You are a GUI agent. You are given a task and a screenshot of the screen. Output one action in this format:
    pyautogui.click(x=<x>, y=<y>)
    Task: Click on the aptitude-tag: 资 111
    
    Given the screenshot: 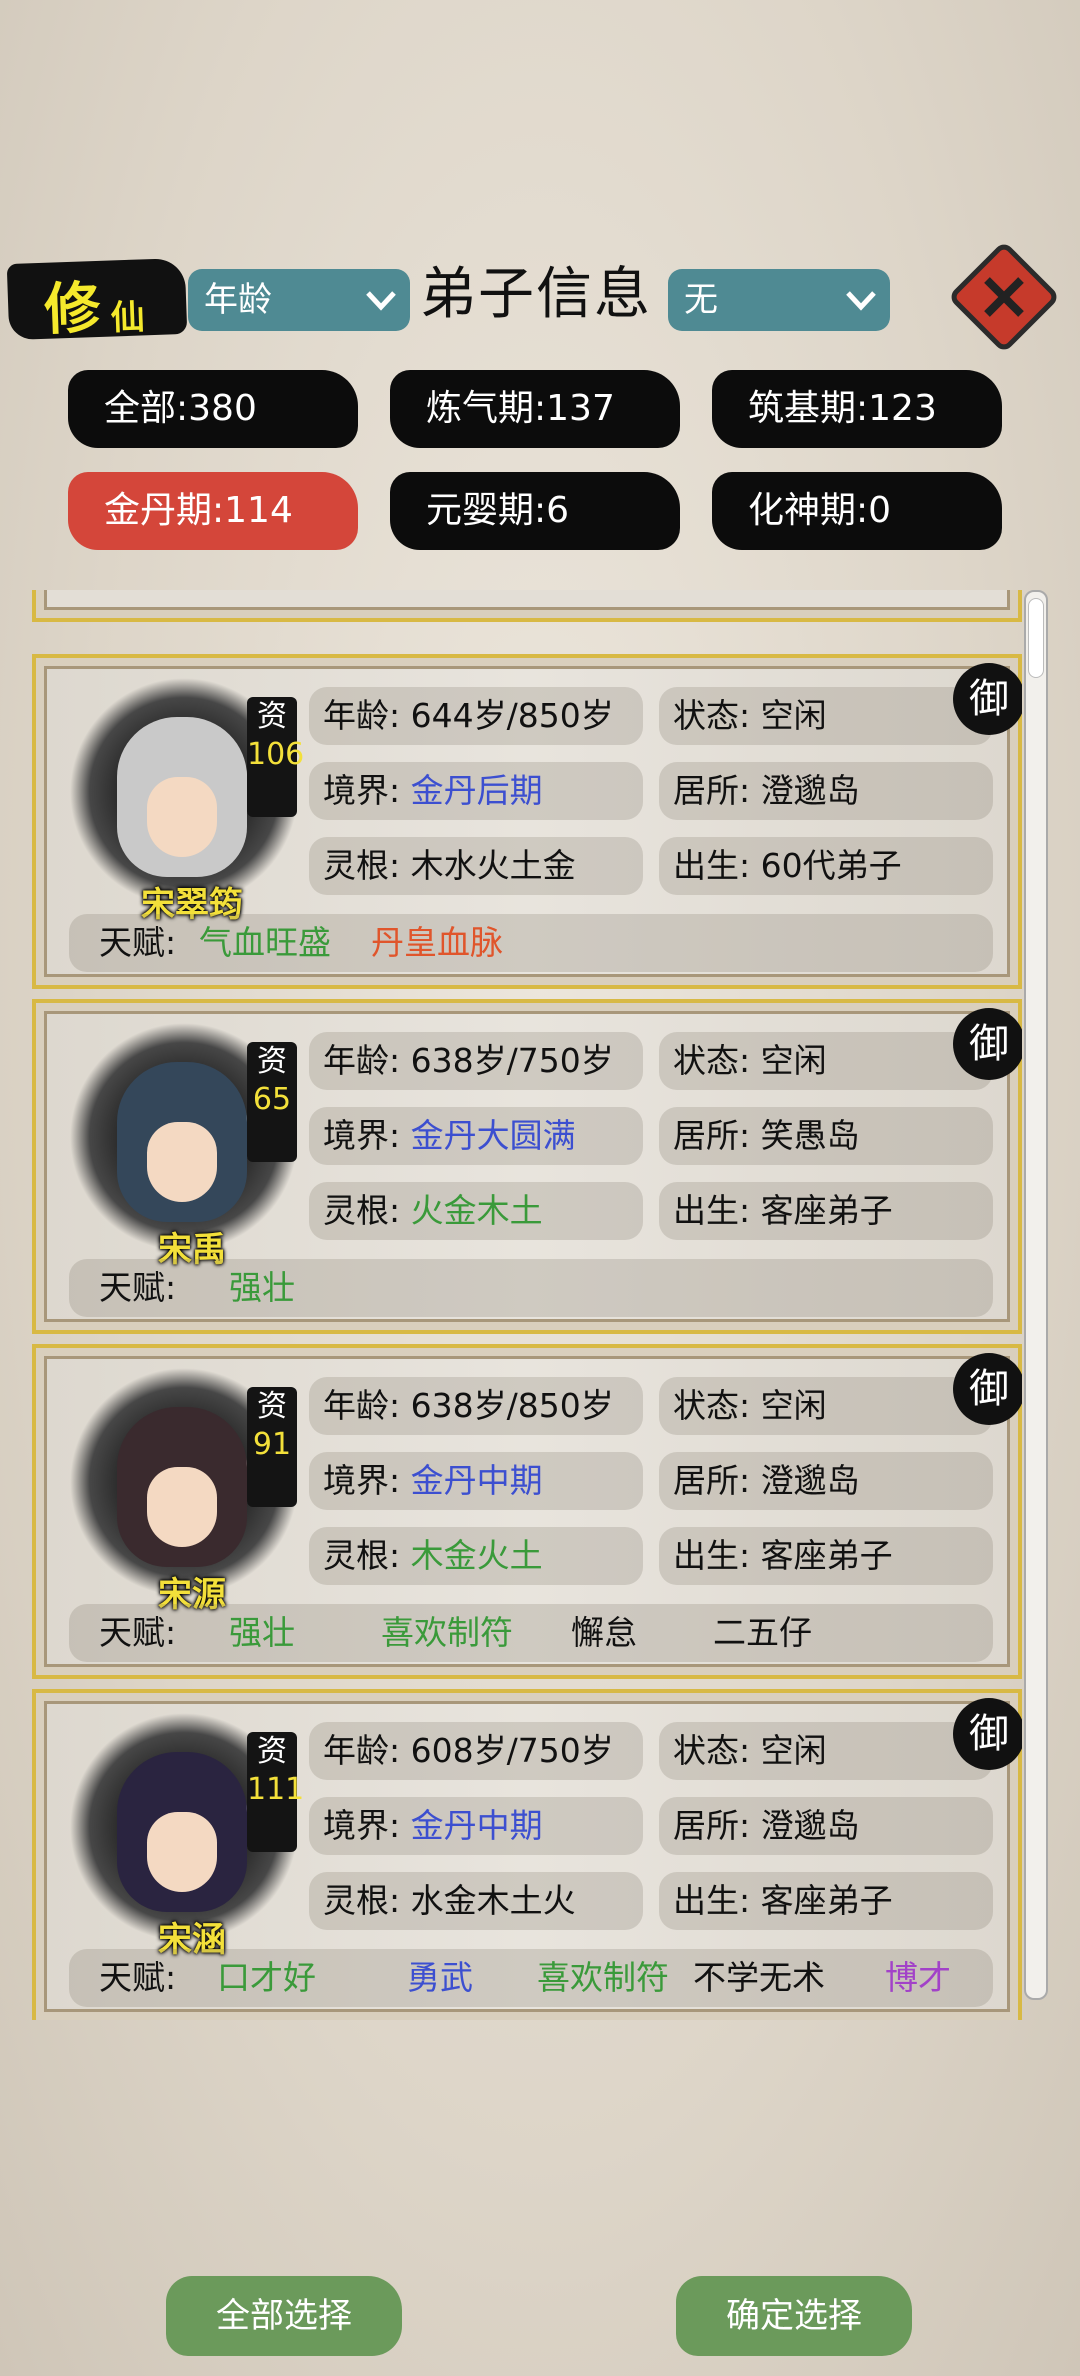 What is the action you would take?
    pyautogui.click(x=276, y=1792)
    